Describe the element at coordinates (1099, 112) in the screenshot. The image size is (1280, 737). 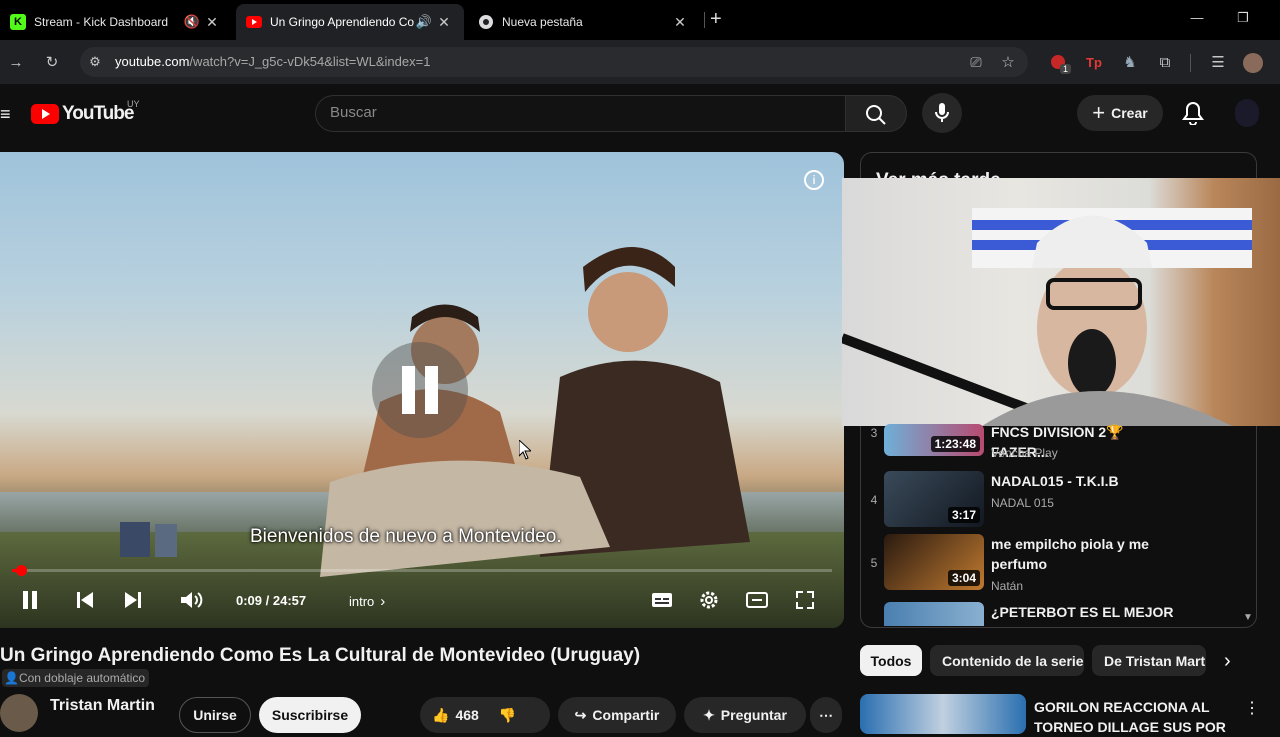
I see `plus-icon: +` at that location.